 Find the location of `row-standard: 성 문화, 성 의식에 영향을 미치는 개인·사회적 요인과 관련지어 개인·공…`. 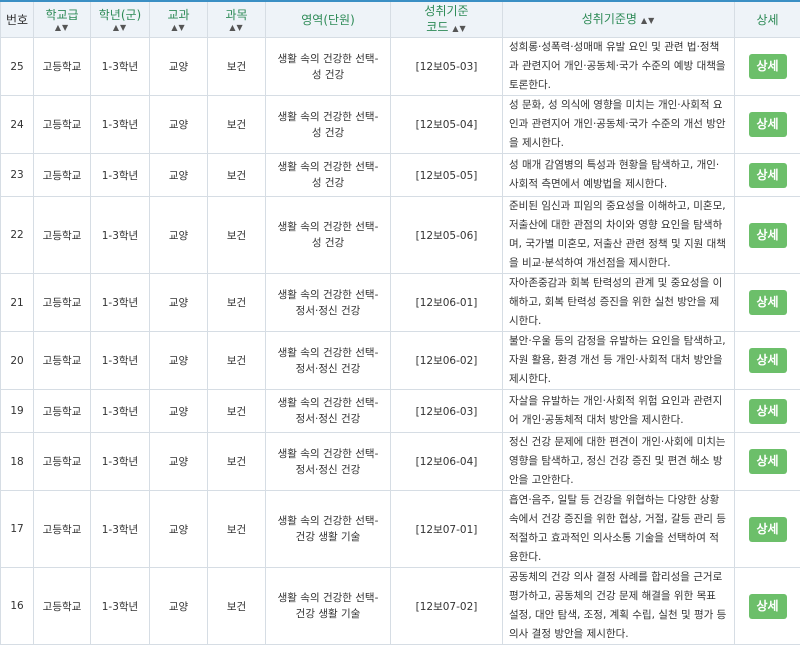

row-standard: 성 문화, 성 의식에 영향을 미치는 개인·사회적 요인과 관련지어 개인·공… is located at coordinates (619, 125).